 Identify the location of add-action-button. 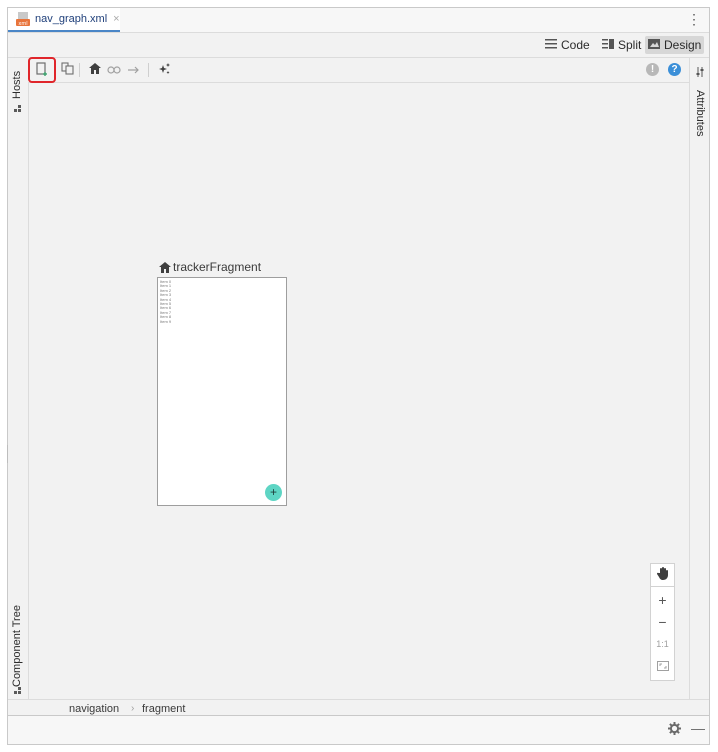
(134, 70).